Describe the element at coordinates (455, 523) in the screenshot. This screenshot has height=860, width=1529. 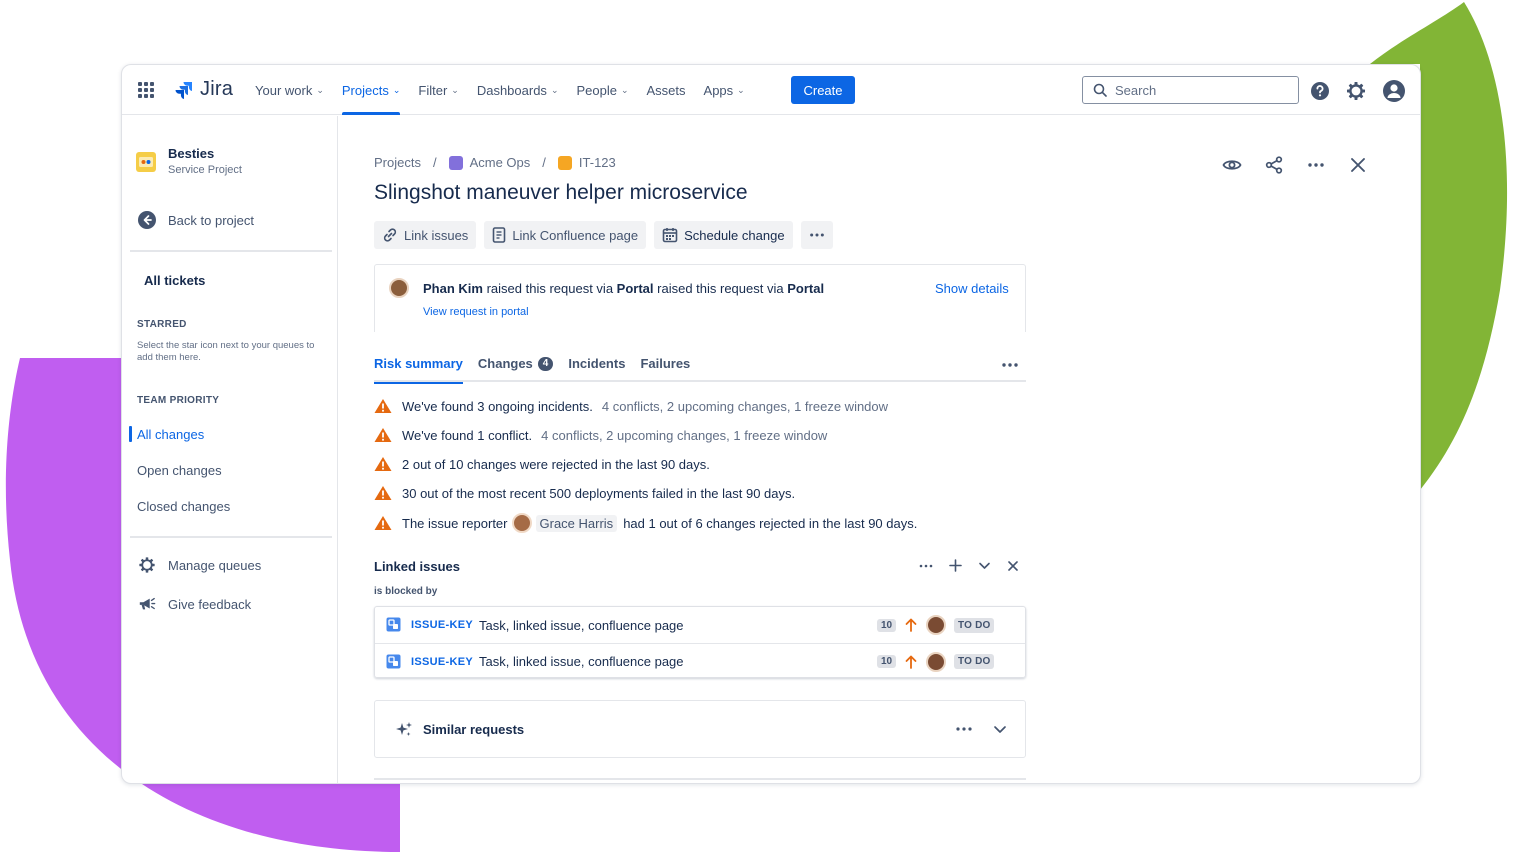
I see `risk-text: The issue reporter` at that location.